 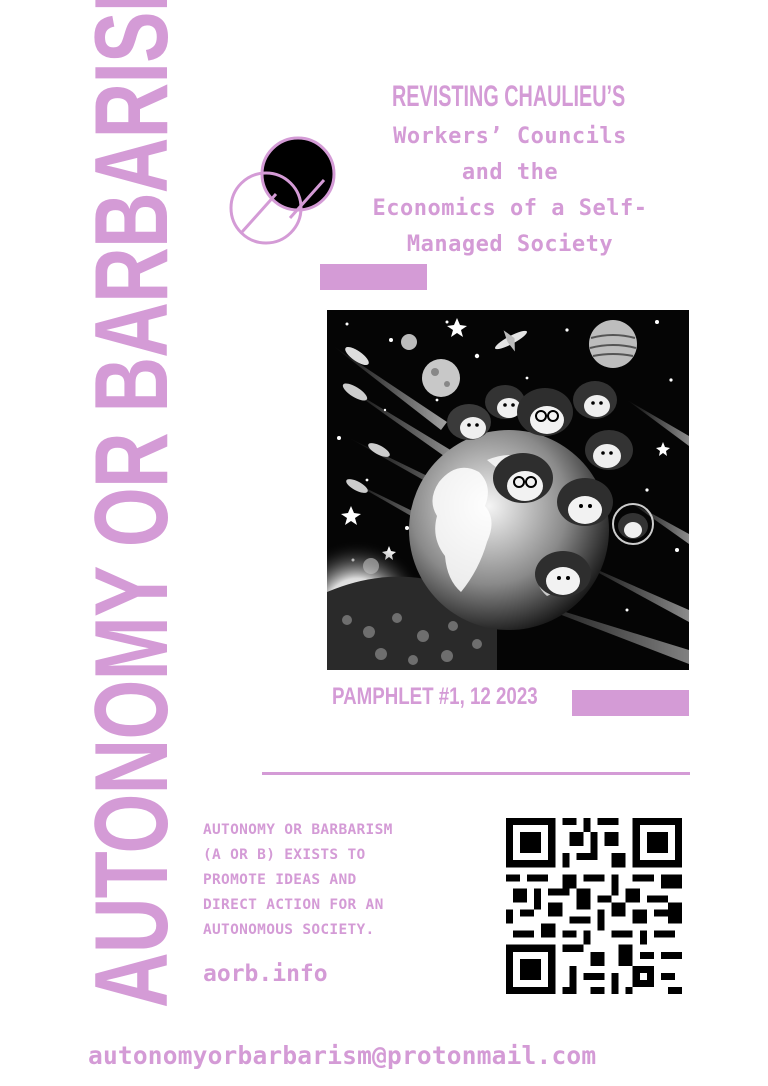 I want to click on overlapping-circles-logo-icon, so click(x=284, y=190).